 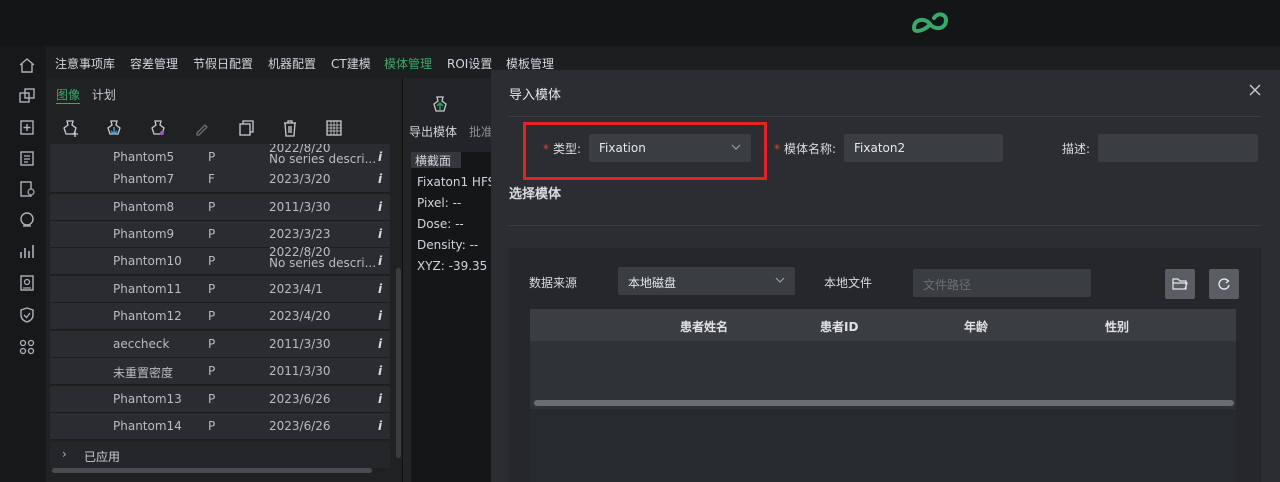 What do you see at coordinates (68, 95) in the screenshot?
I see `subtab-image: 图像` at bounding box center [68, 95].